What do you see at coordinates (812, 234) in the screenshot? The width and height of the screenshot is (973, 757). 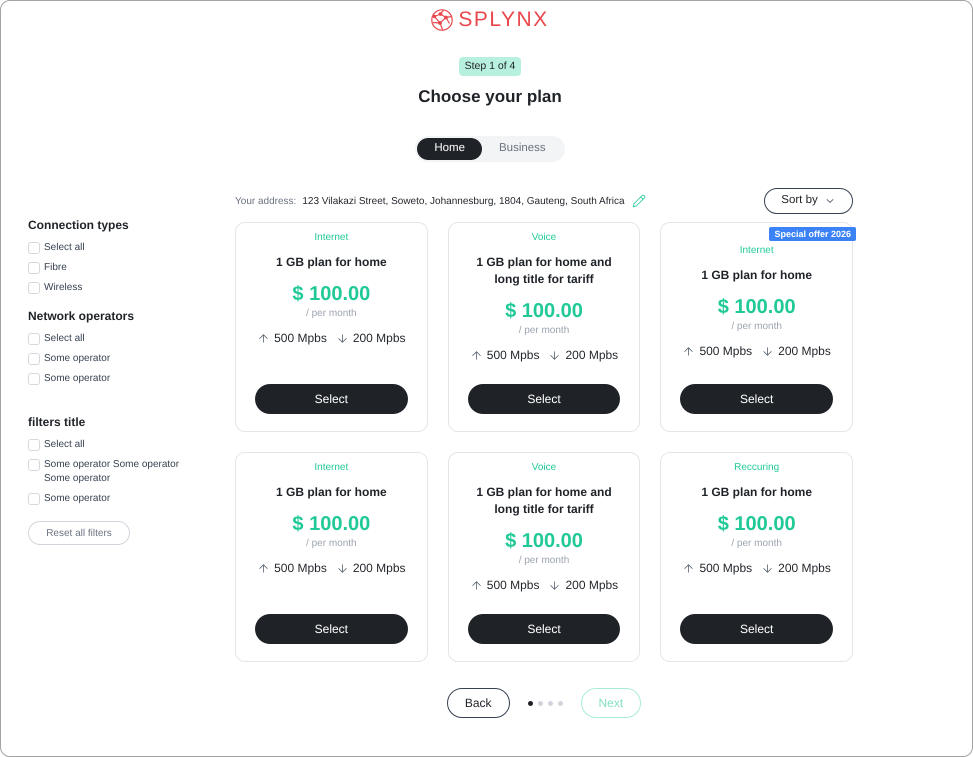 I see `offer-badge: Special offer 2026` at bounding box center [812, 234].